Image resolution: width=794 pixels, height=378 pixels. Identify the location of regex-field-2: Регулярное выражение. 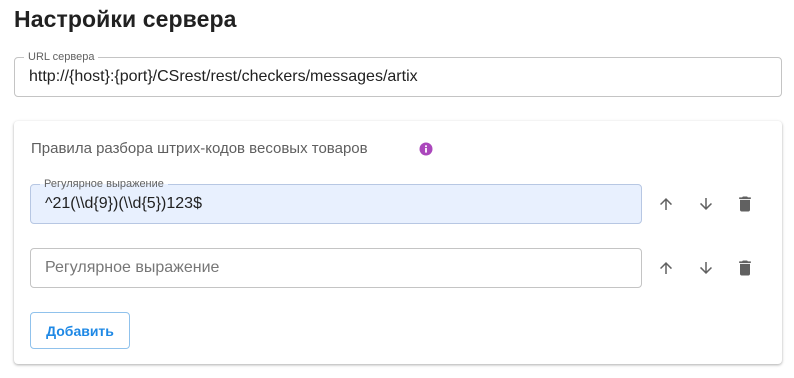
(336, 268).